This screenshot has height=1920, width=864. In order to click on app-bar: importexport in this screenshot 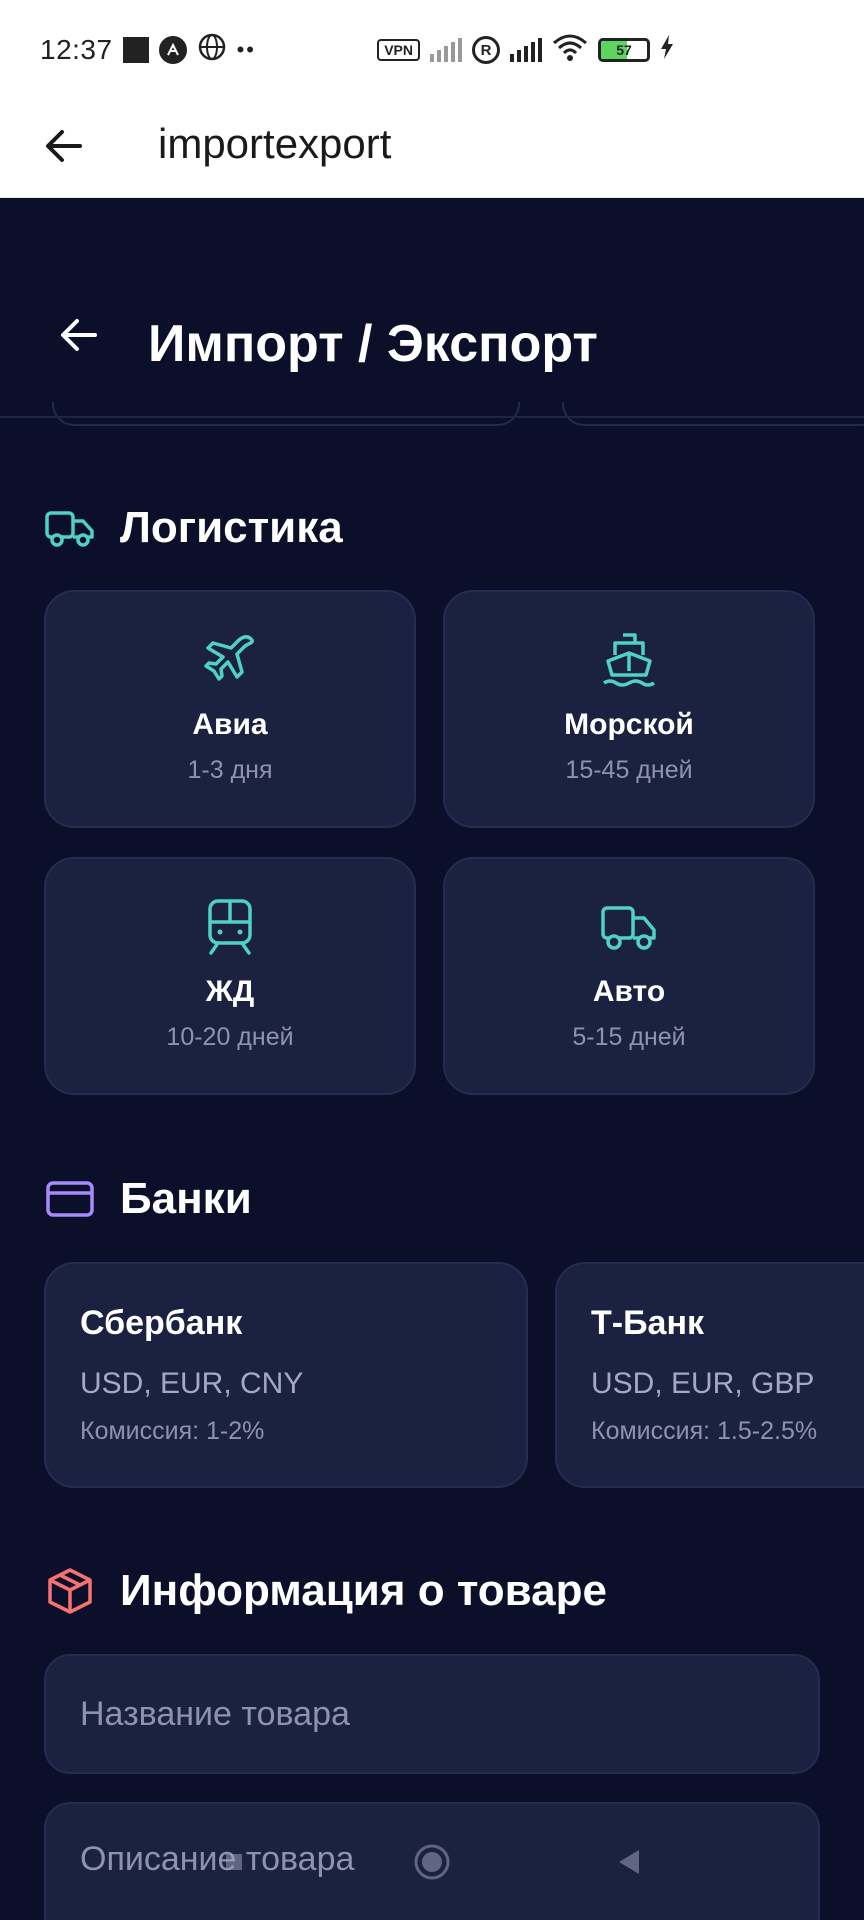, I will do `click(432, 149)`.